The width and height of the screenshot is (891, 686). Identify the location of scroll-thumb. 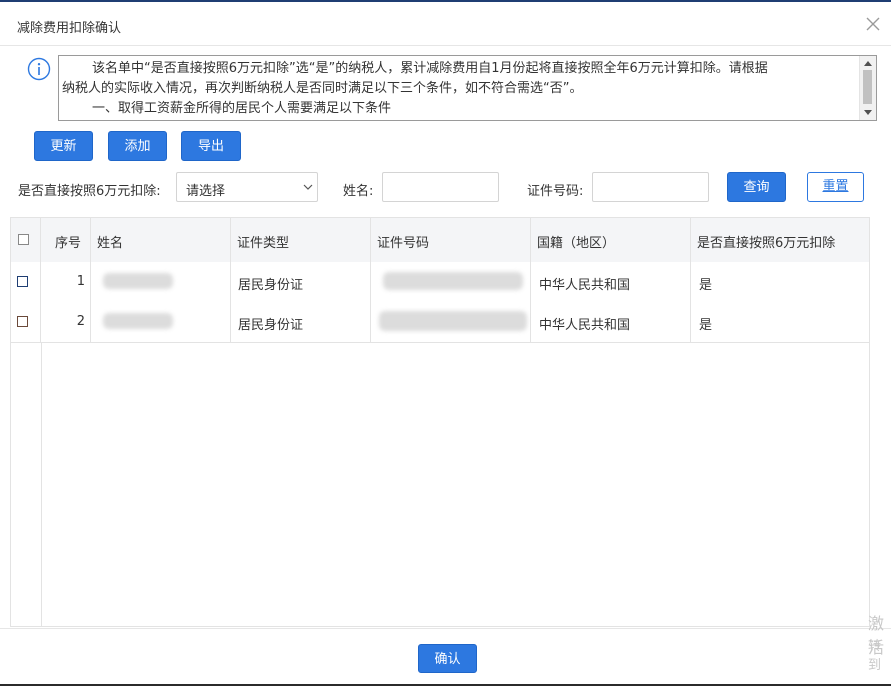
(867, 87).